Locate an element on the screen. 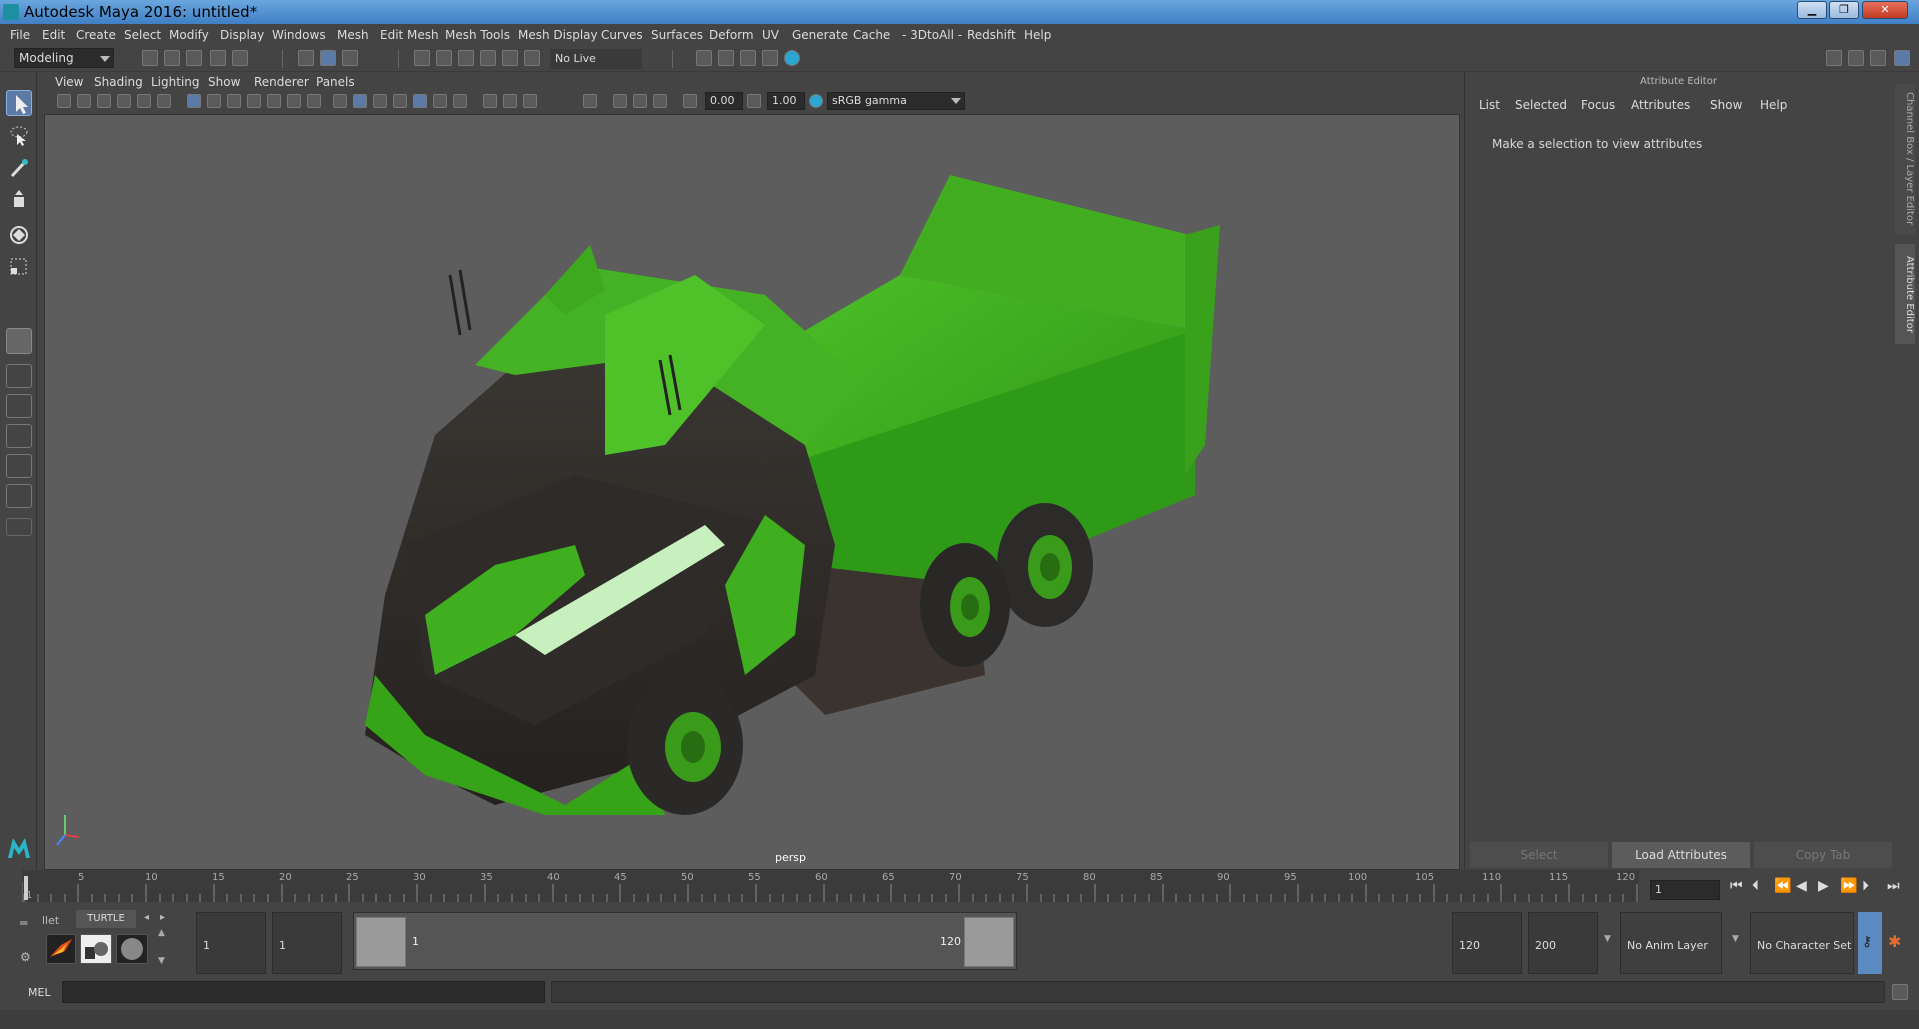  xray-joints-icon is located at coordinates (640, 101).